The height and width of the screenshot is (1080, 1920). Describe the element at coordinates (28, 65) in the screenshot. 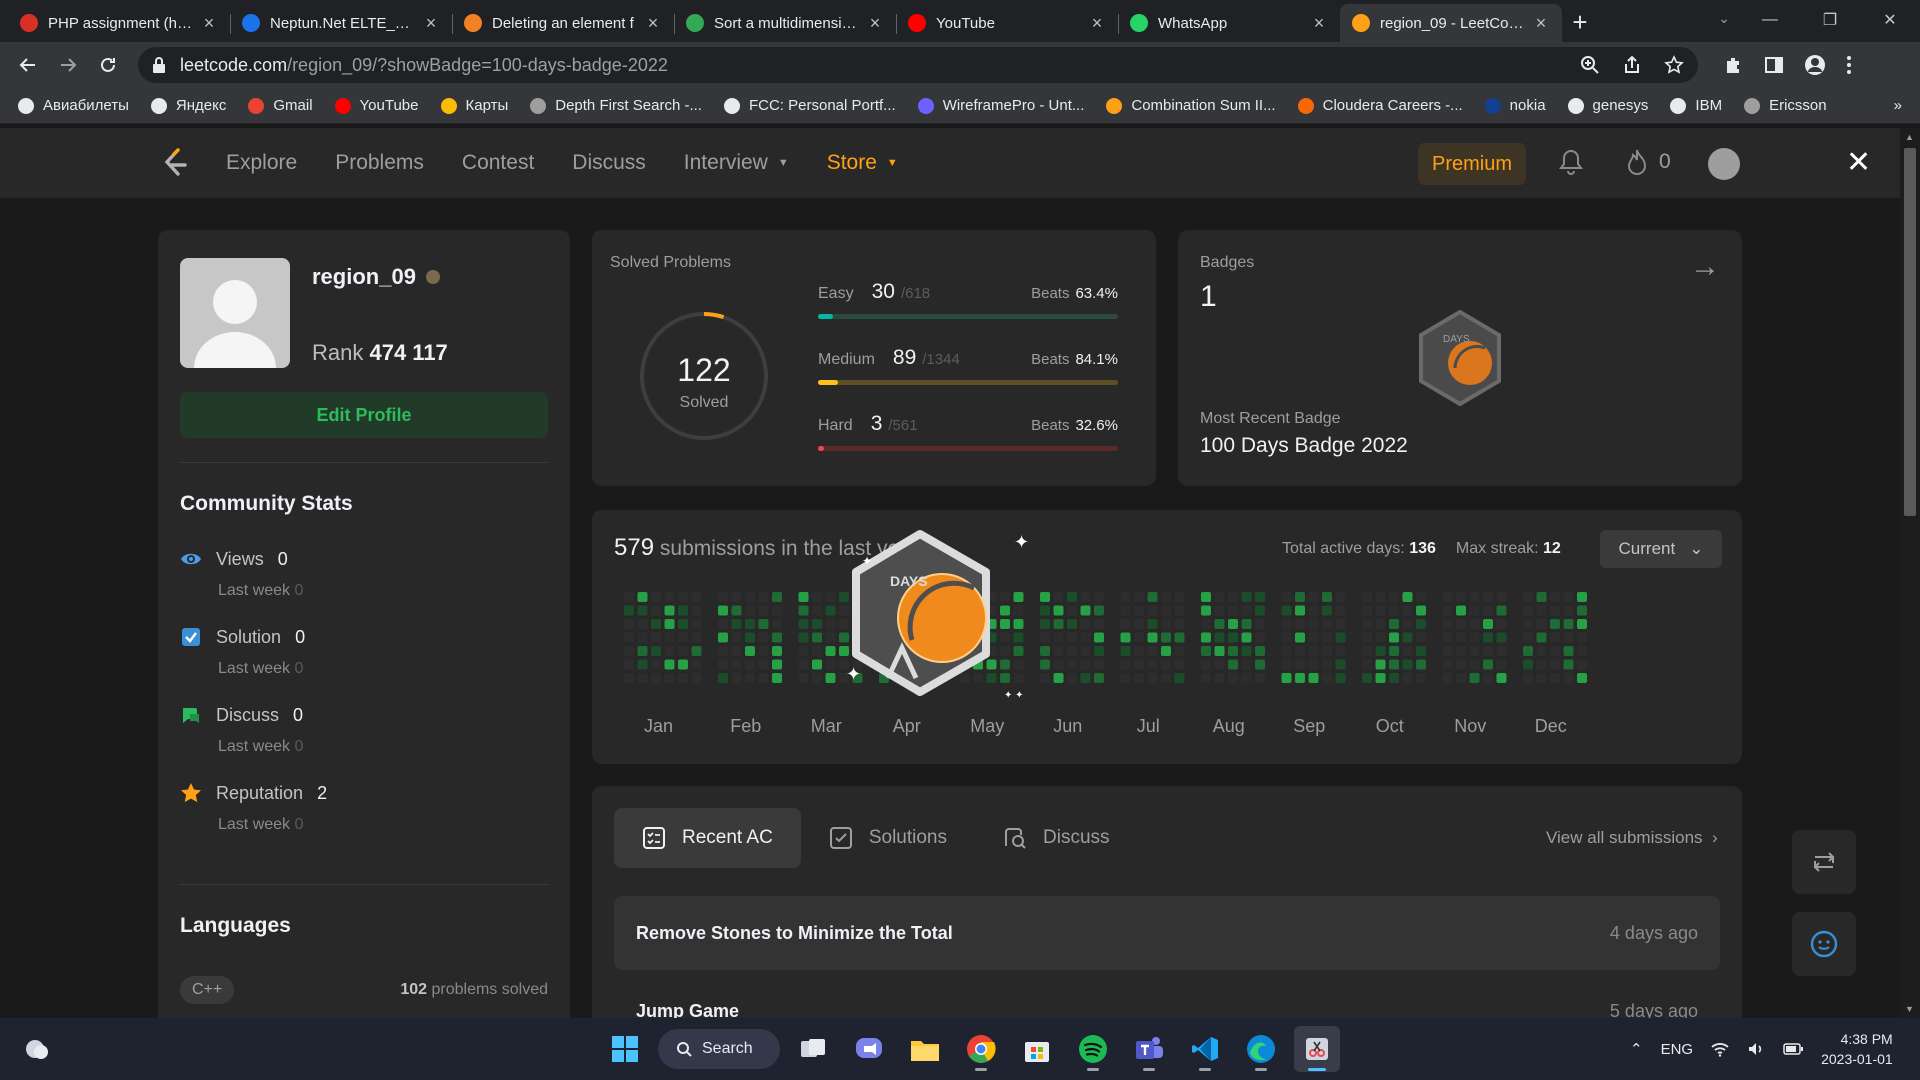

I see `back-button` at that location.